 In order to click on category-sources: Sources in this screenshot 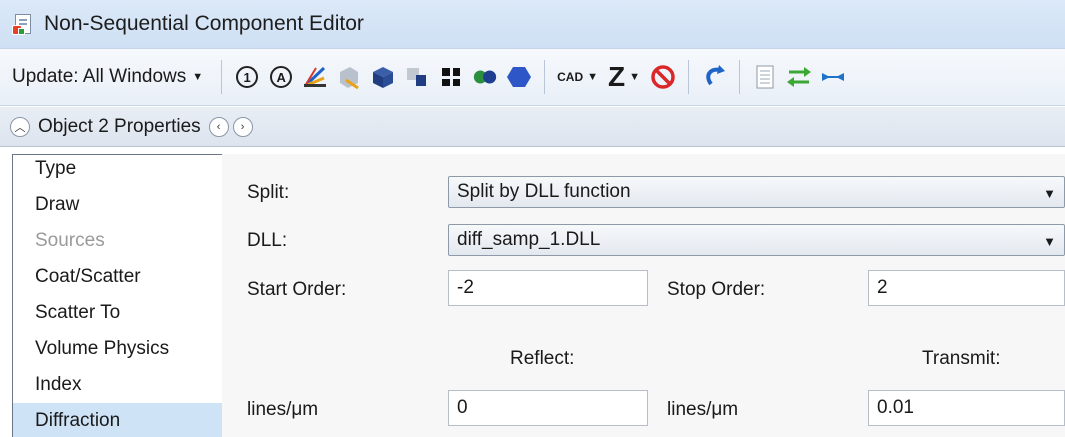, I will do `click(117, 241)`.